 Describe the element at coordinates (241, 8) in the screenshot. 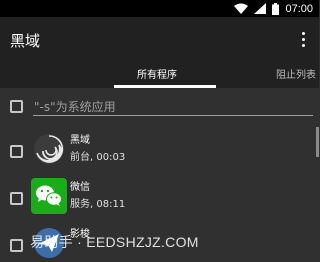

I see `wifi-icon` at that location.